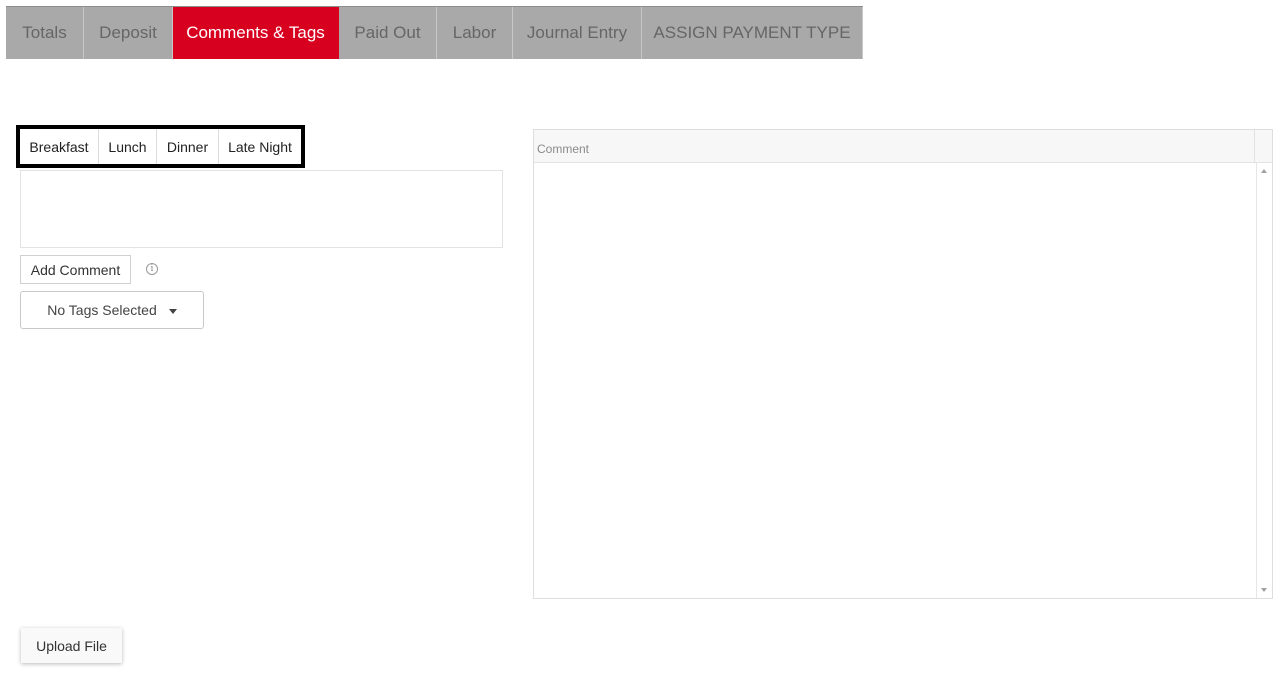 This screenshot has width=1282, height=677. I want to click on meal-lunch-button: Lunch, so click(128, 146).